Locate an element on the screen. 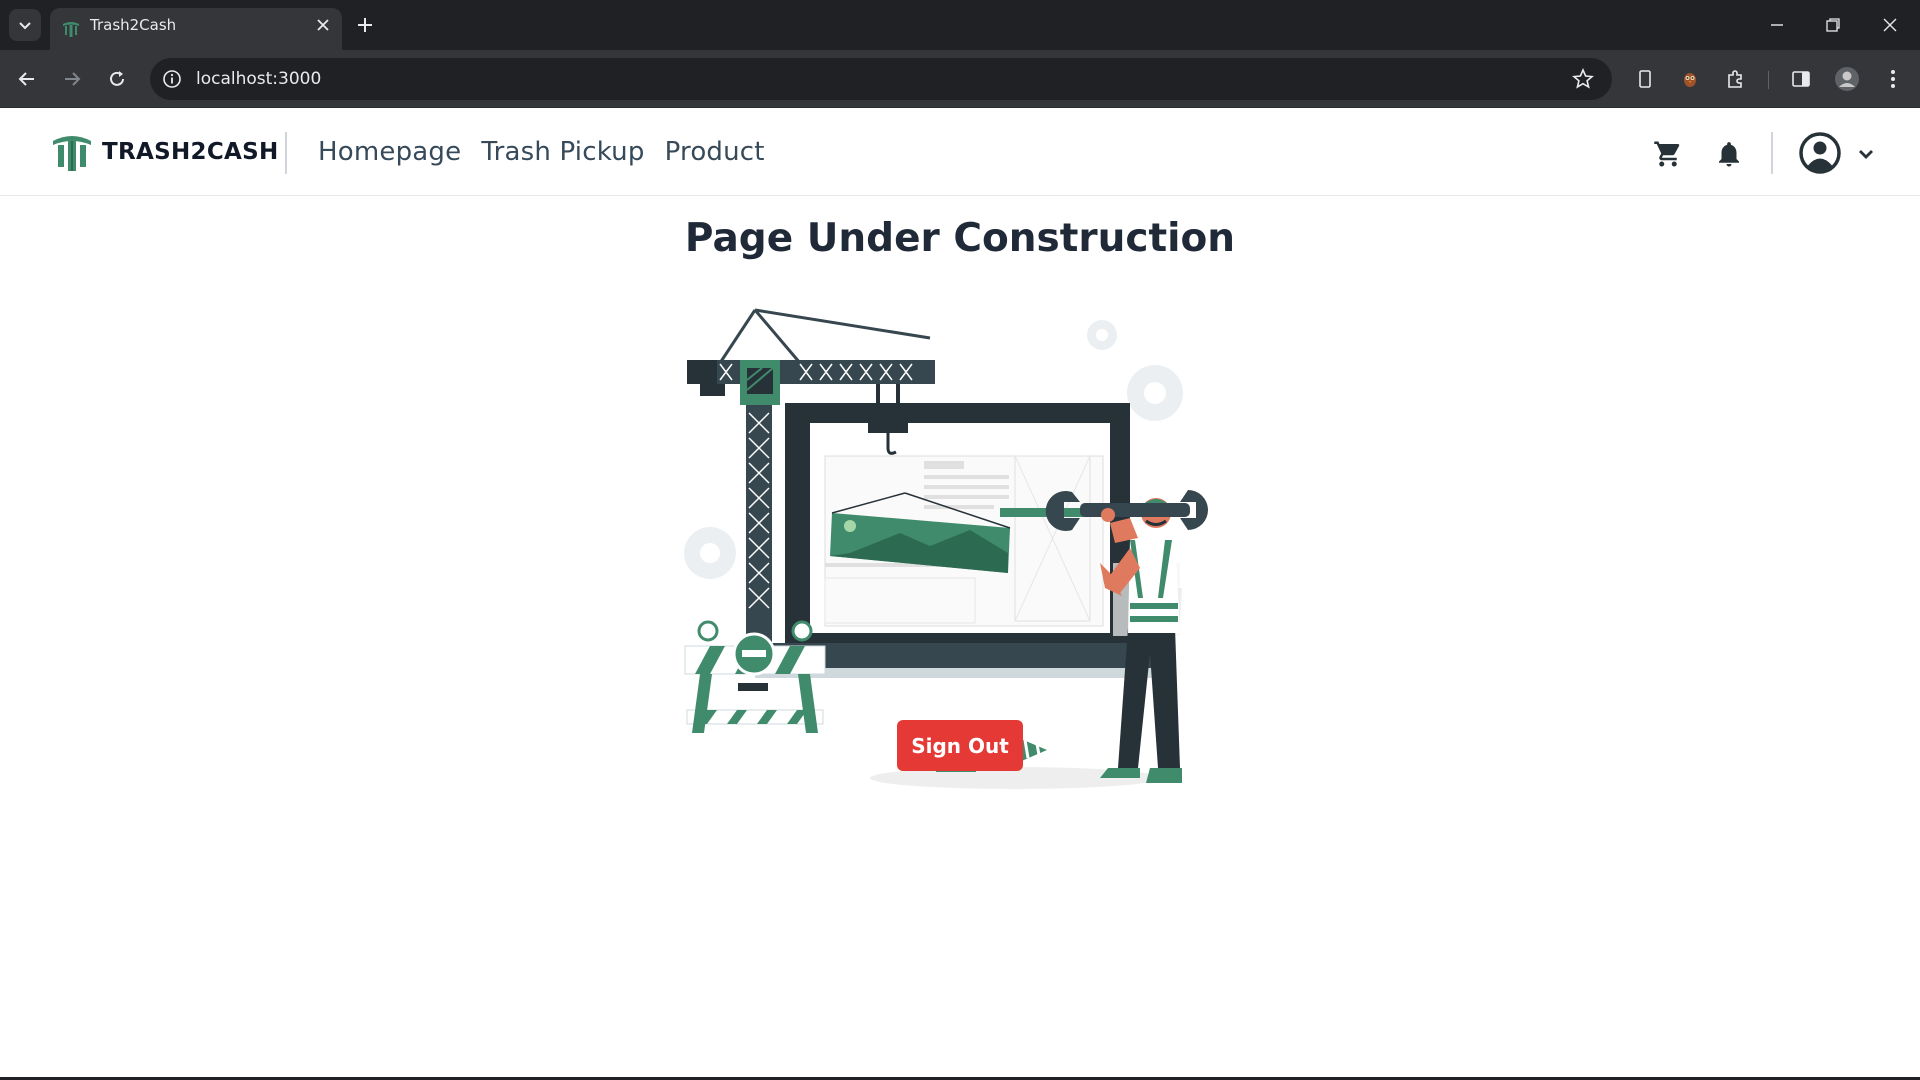  brand-logo-link: TRASH2CASH is located at coordinates (164, 152).